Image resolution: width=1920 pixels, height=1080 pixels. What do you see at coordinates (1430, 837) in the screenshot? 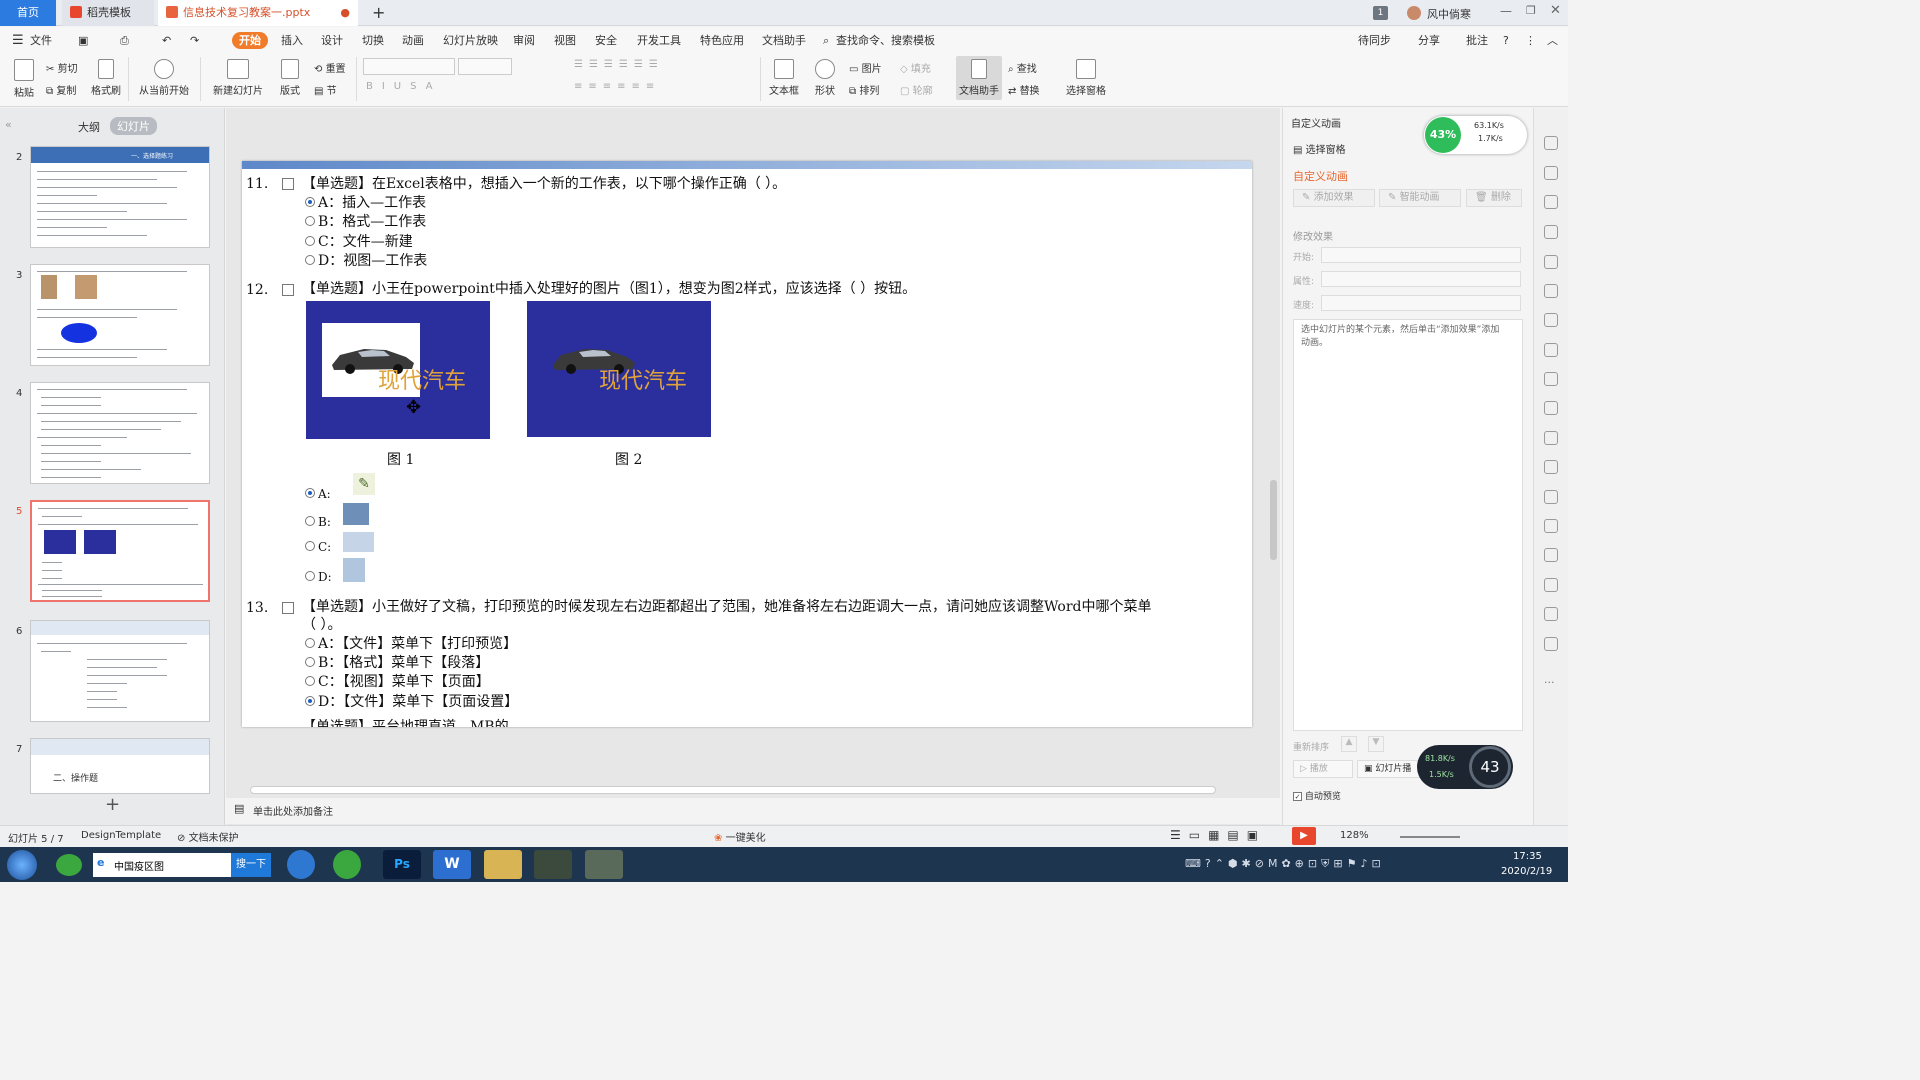
I see `zoom-slider` at bounding box center [1430, 837].